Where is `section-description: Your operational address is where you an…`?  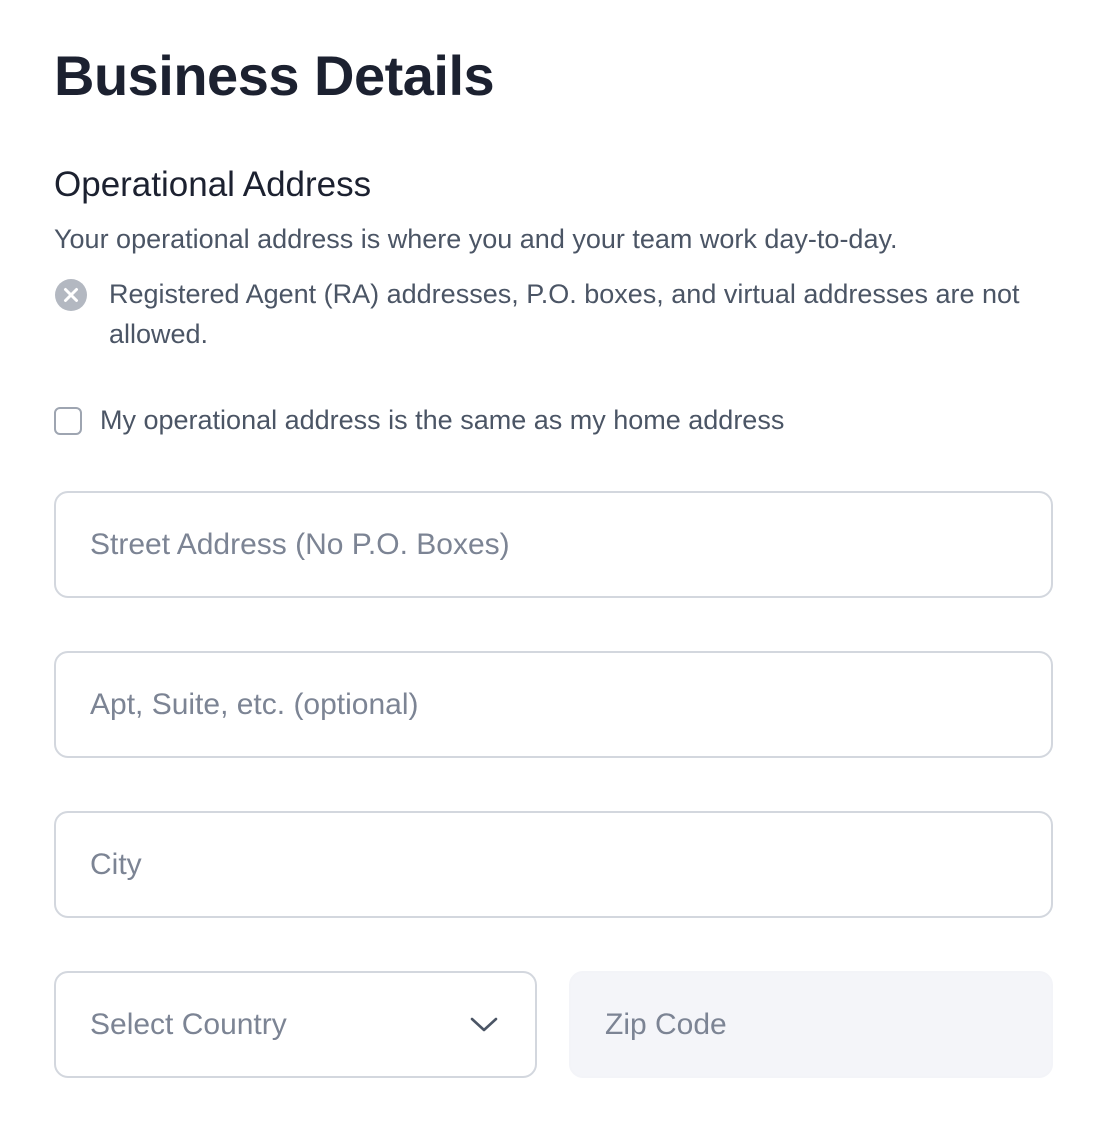 section-description: Your operational address is where you an… is located at coordinates (476, 239).